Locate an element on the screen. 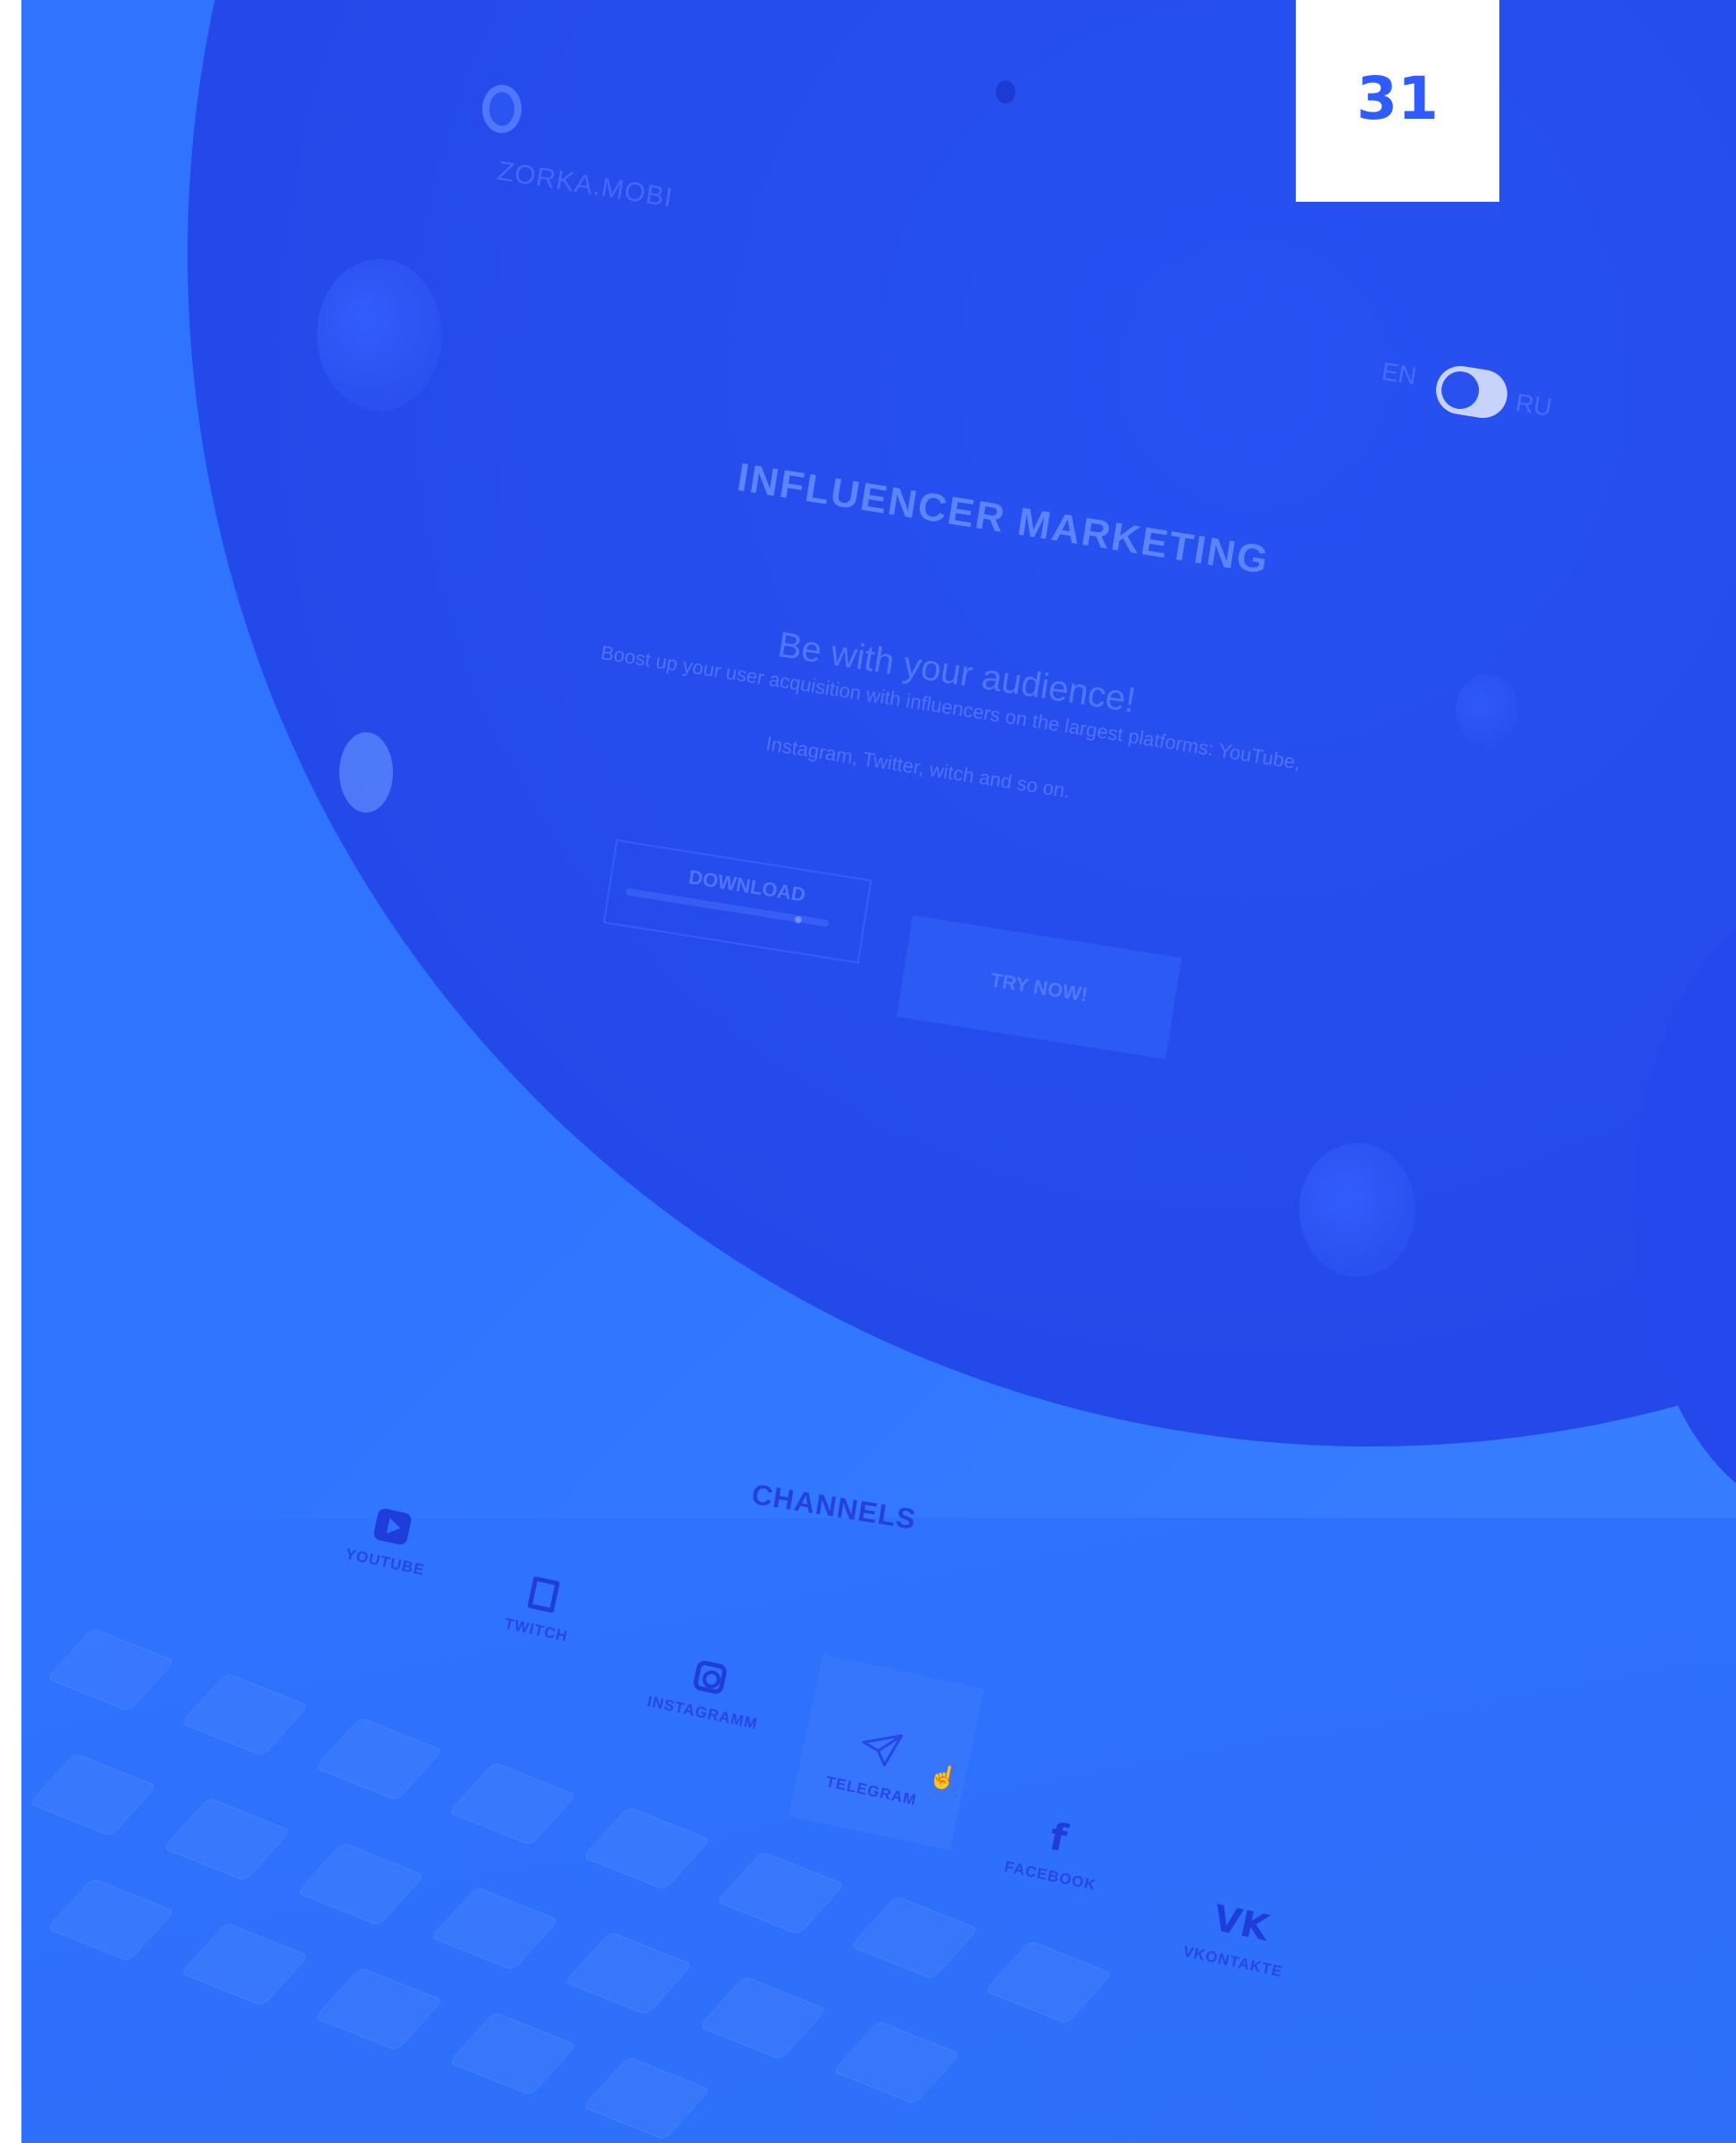 The height and width of the screenshot is (2143, 1736). page-number: 31 is located at coordinates (1397, 98).